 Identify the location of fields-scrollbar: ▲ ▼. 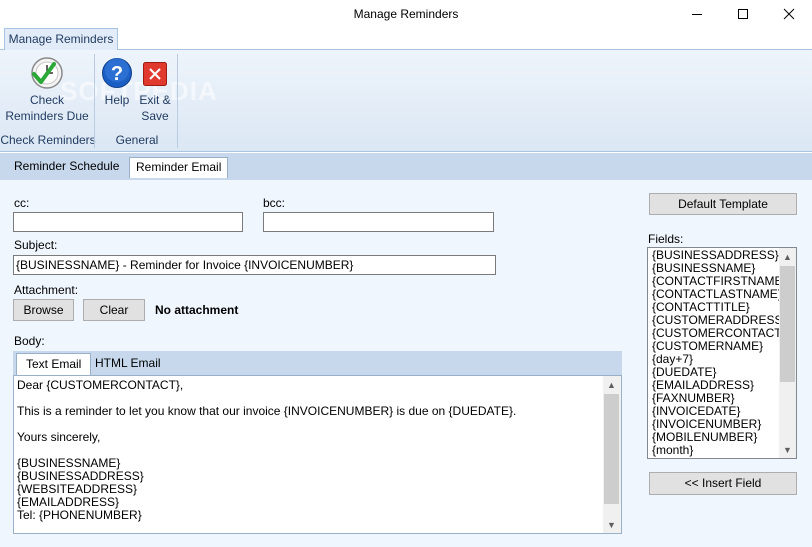
(787, 353).